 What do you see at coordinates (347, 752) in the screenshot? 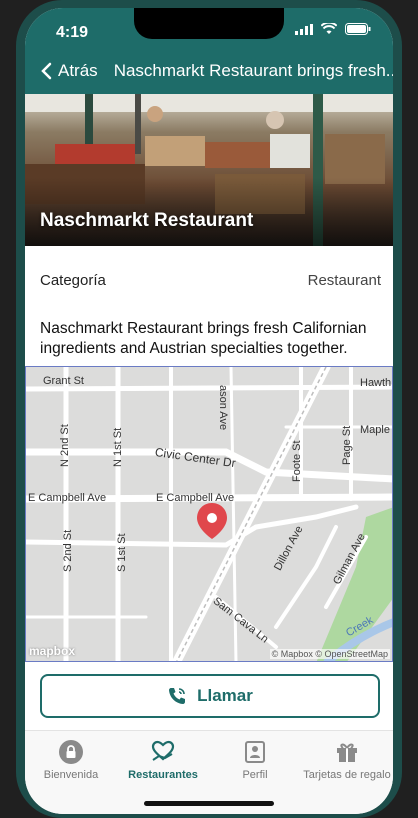
I see `gift-icon` at bounding box center [347, 752].